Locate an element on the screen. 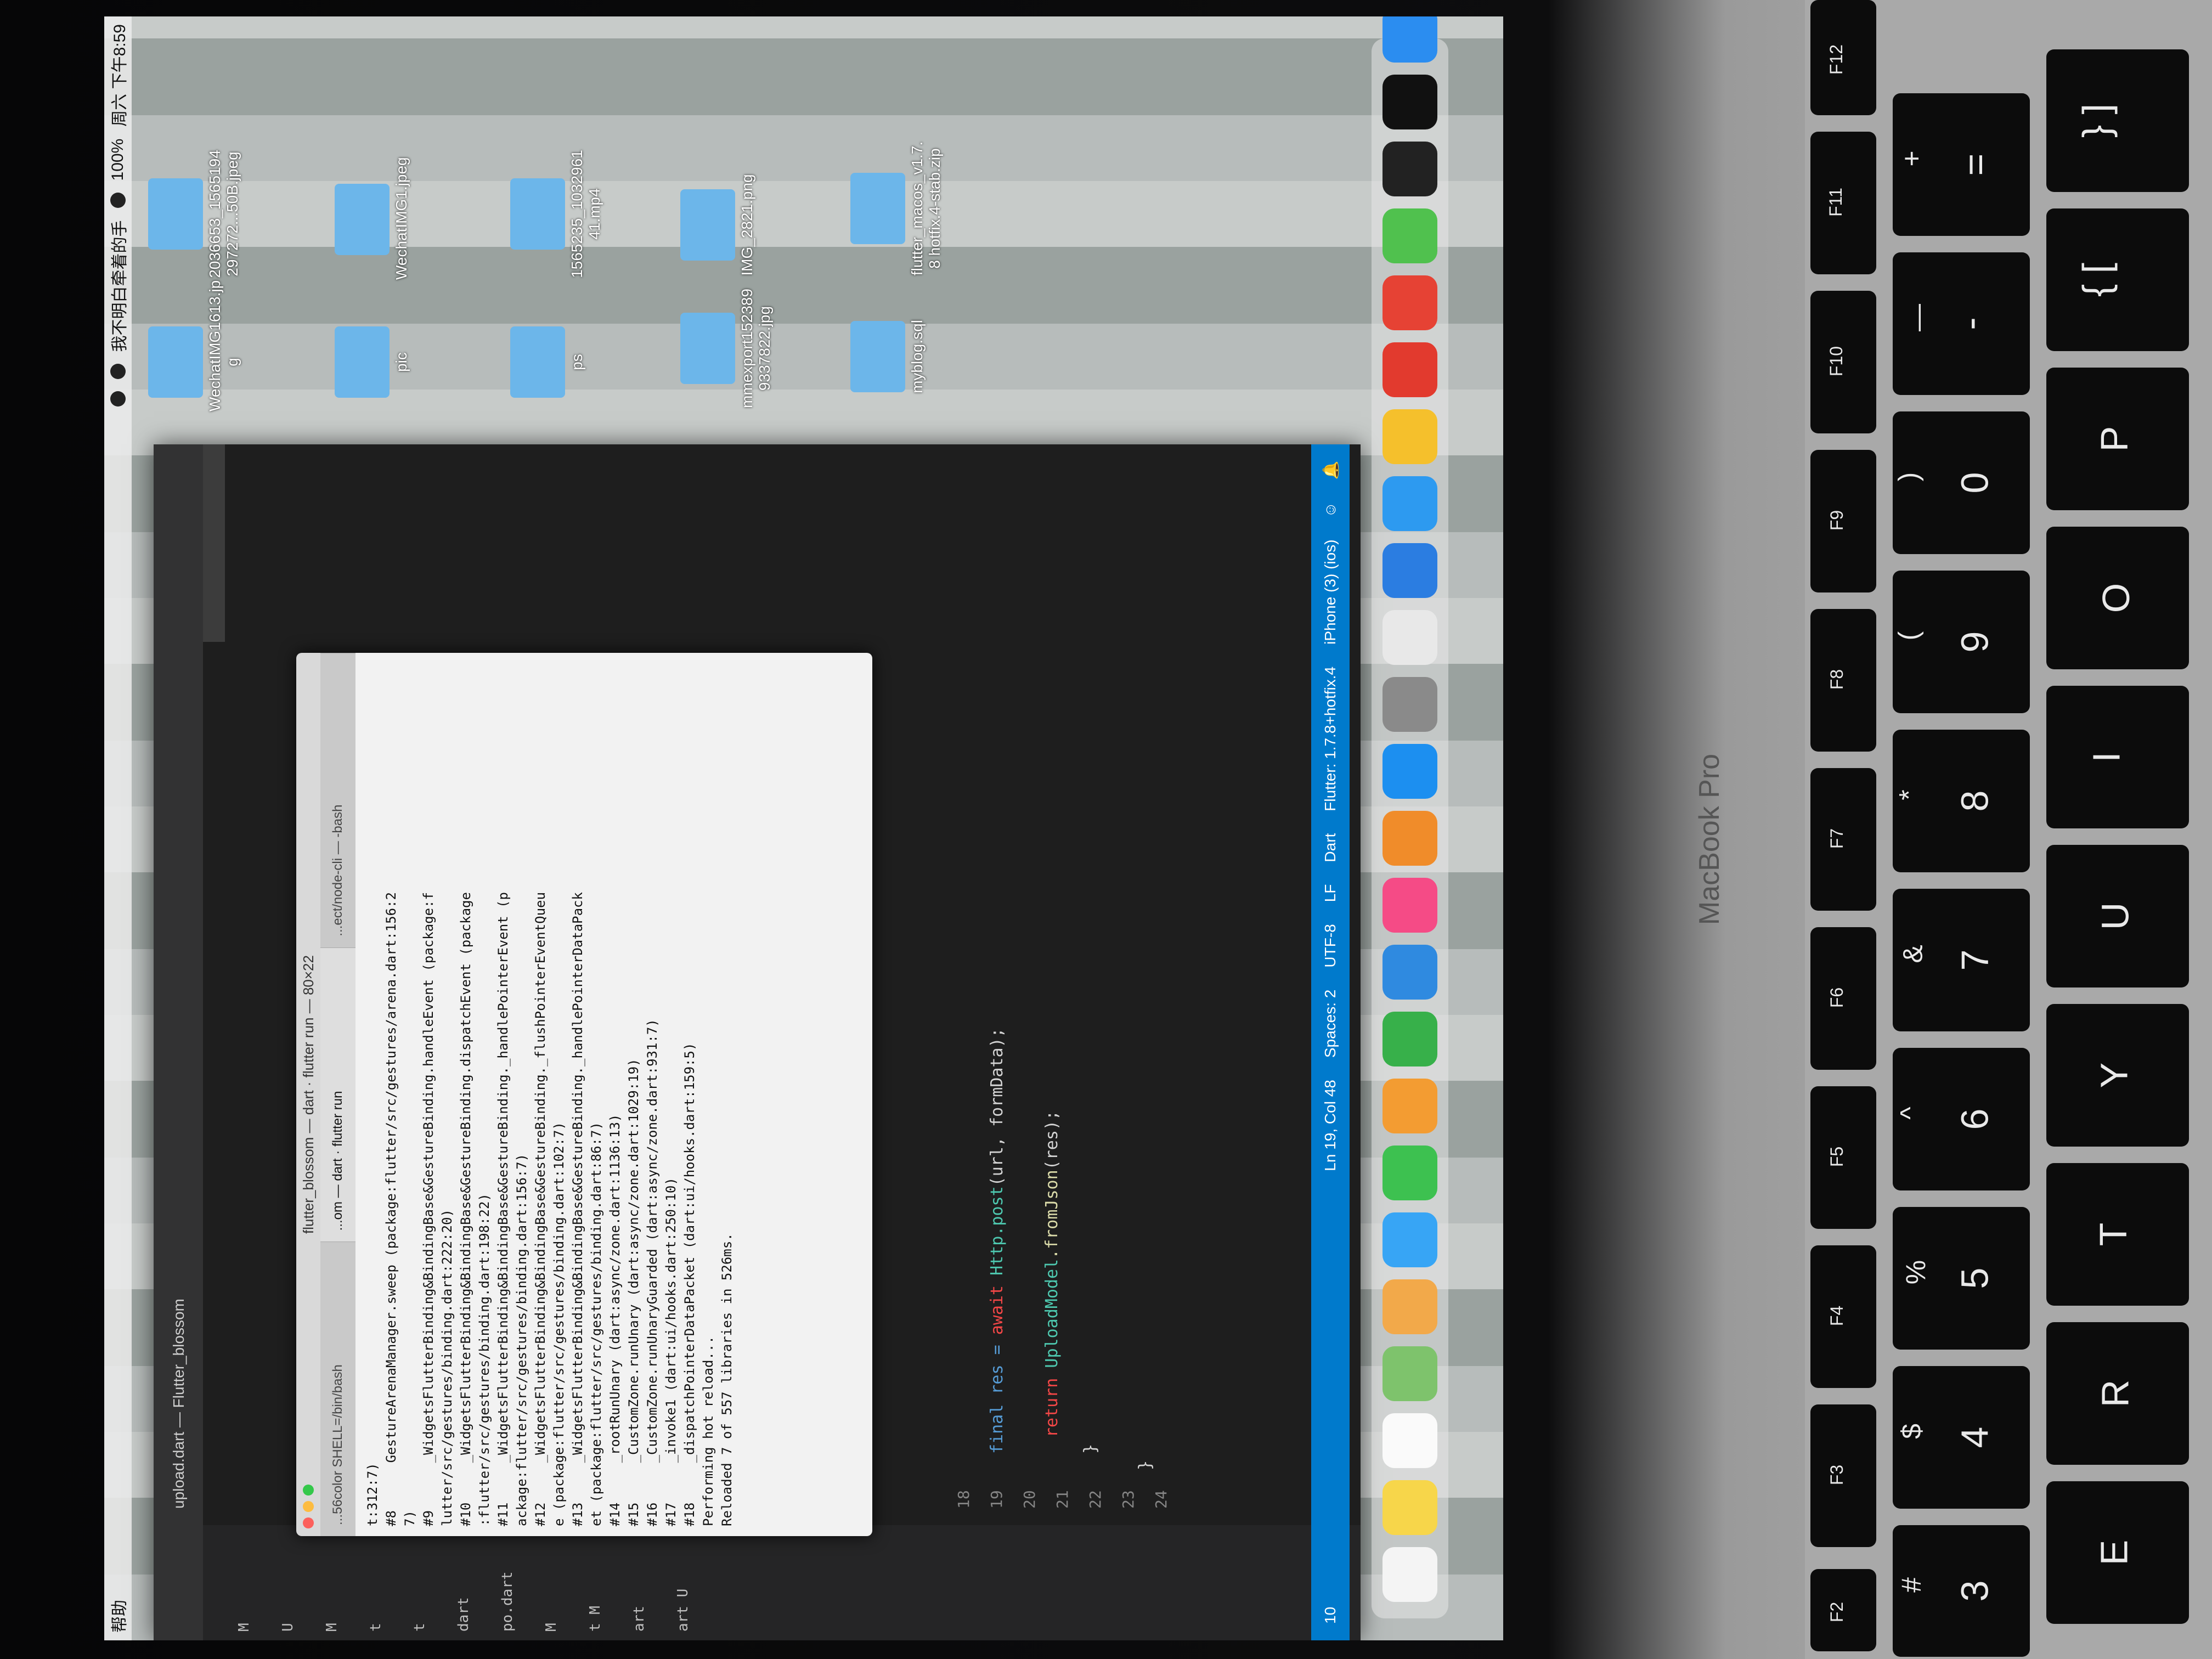 The image size is (2212, 1659). key-p: P is located at coordinates (2117, 439).